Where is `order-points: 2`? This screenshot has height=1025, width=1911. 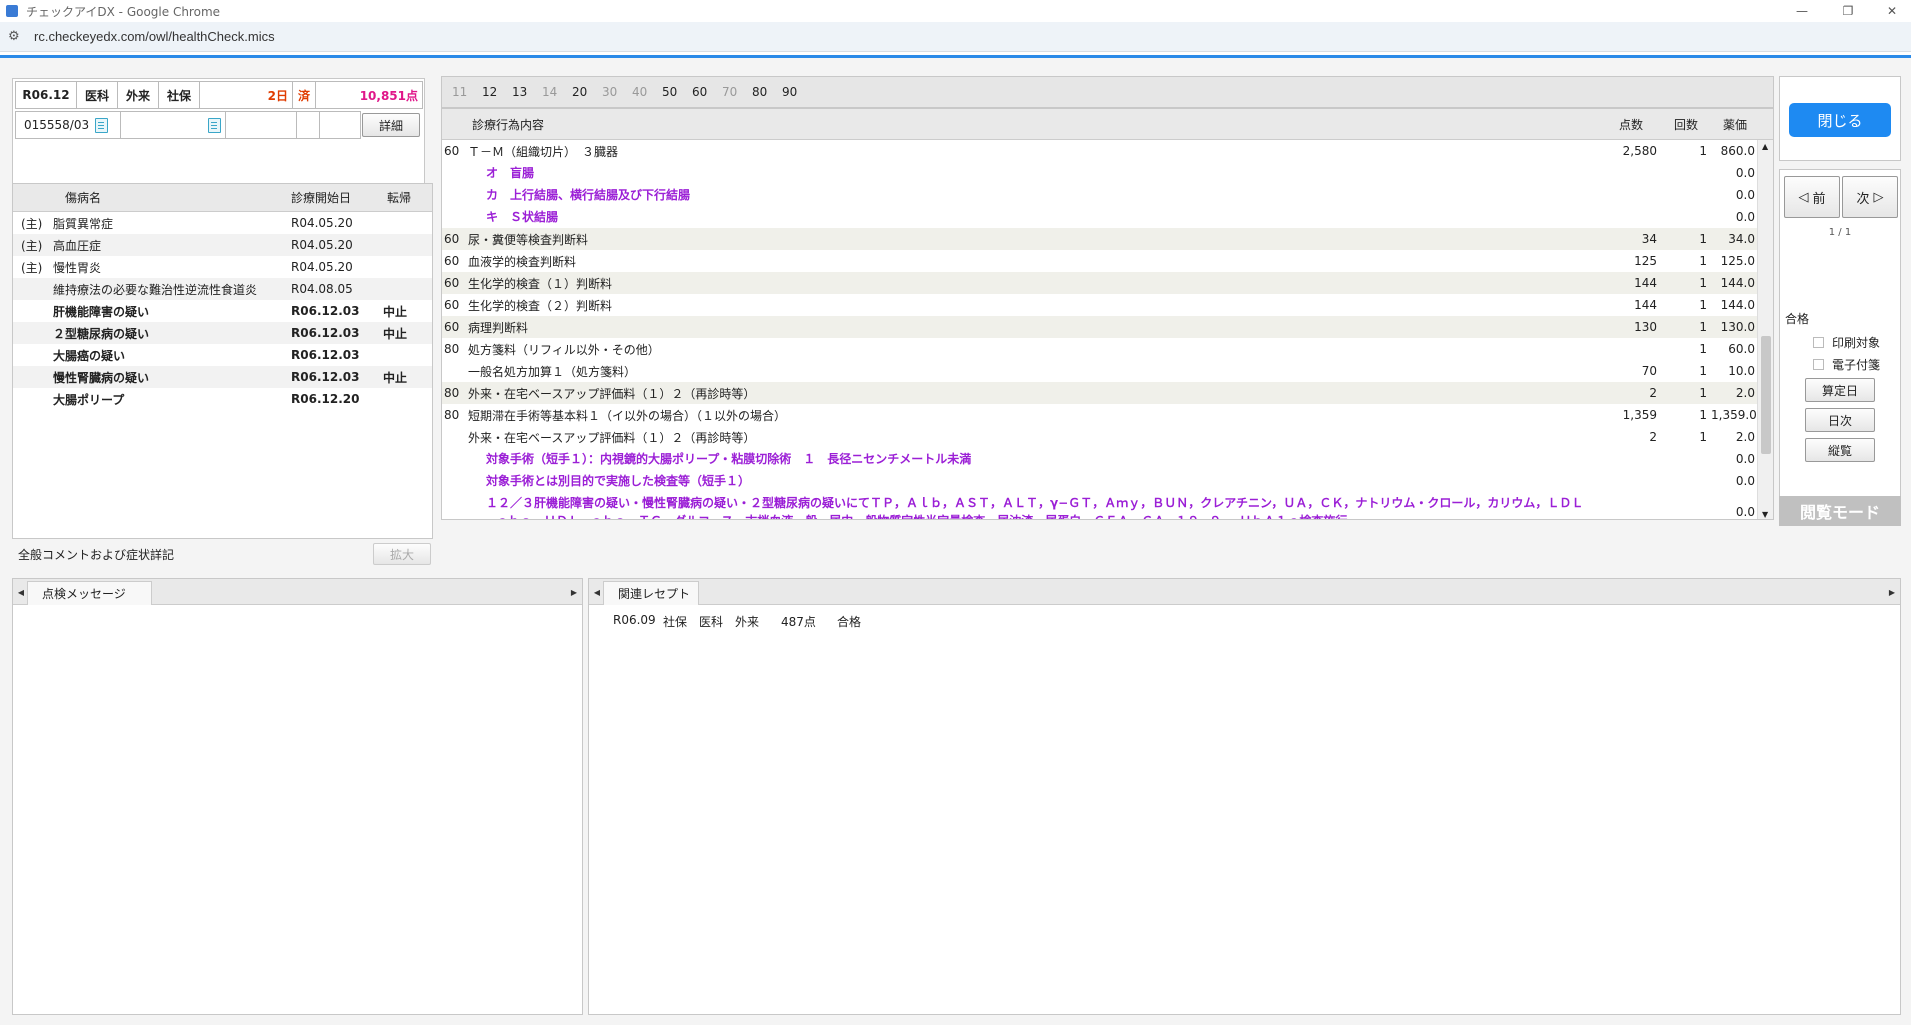 order-points: 2 is located at coordinates (1653, 437).